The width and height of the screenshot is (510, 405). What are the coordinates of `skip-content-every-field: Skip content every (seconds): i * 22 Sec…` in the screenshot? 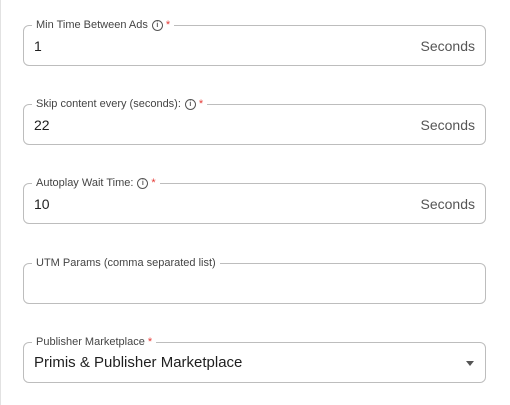 It's located at (254, 121).